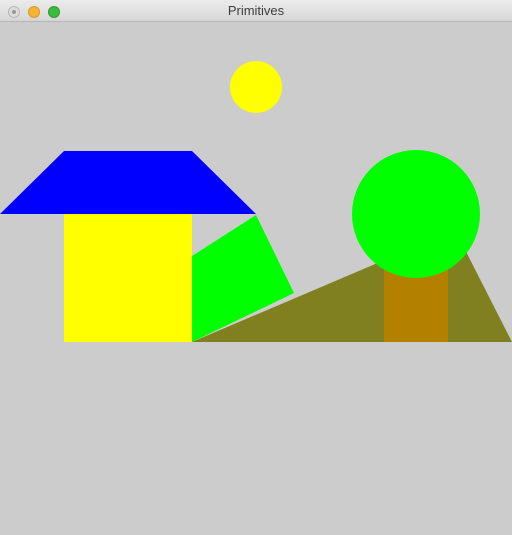  I want to click on house-body, so click(128, 278).